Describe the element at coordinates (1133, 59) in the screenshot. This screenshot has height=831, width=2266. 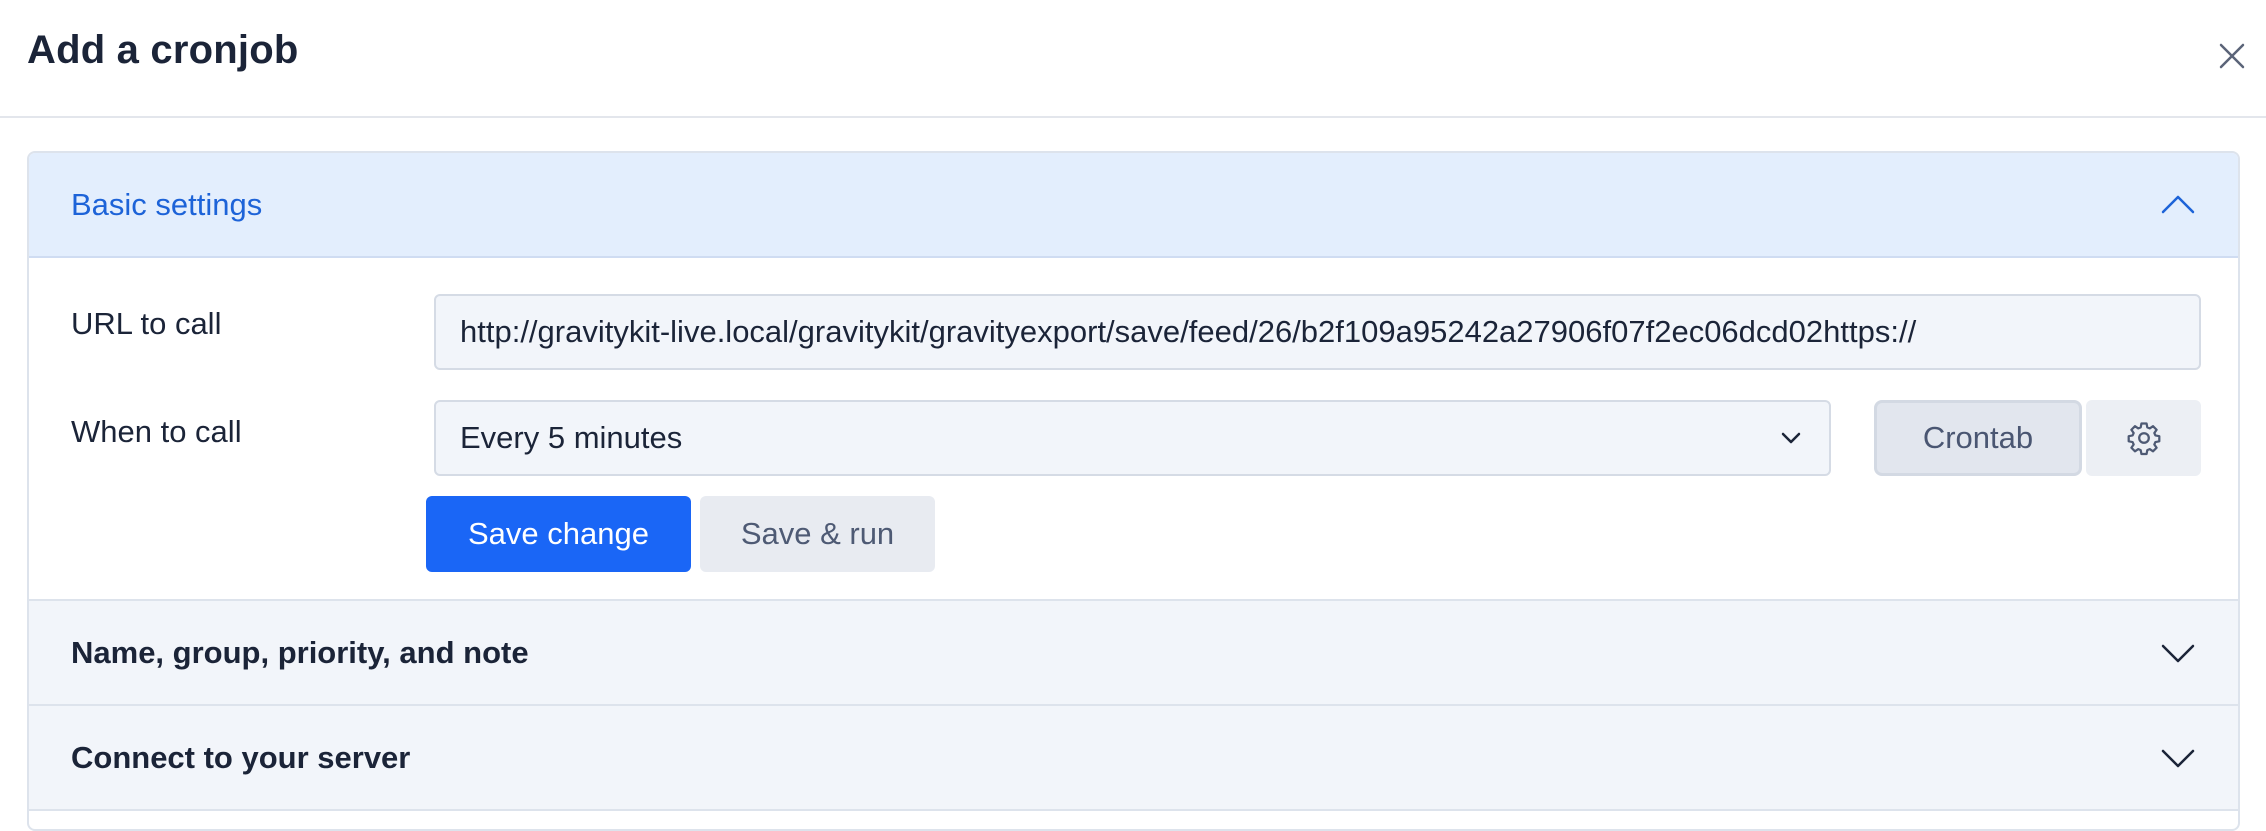
I see `dialog-header: Add a cronjob` at that location.